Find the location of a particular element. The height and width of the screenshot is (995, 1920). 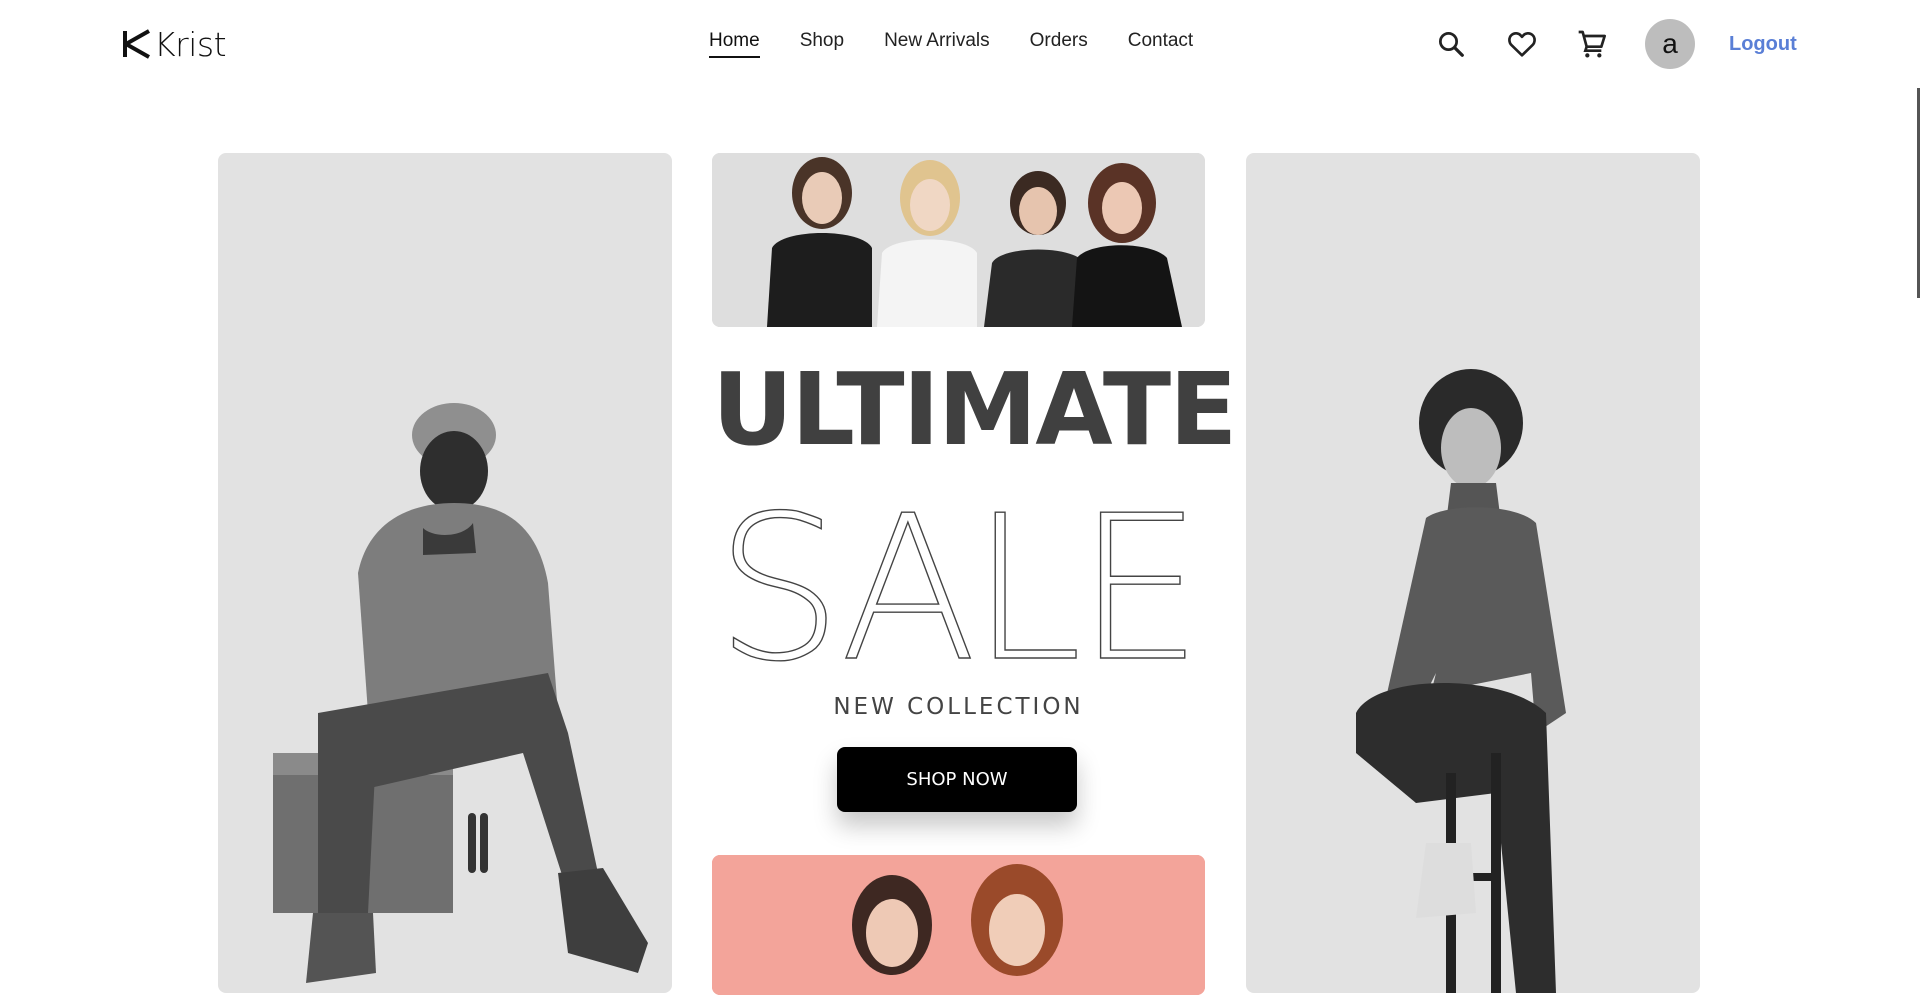

search-button is located at coordinates (1451, 44).